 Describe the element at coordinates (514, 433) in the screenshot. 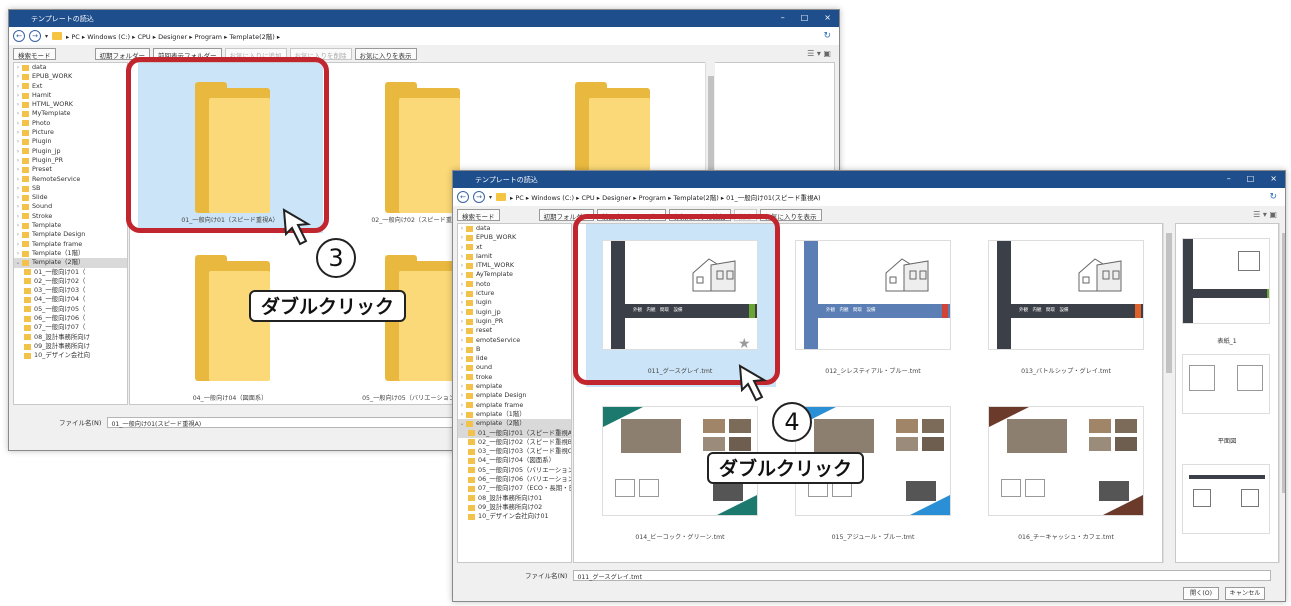

I see `tree-subitem: 01_一般向け01（スピード重視A）` at that location.